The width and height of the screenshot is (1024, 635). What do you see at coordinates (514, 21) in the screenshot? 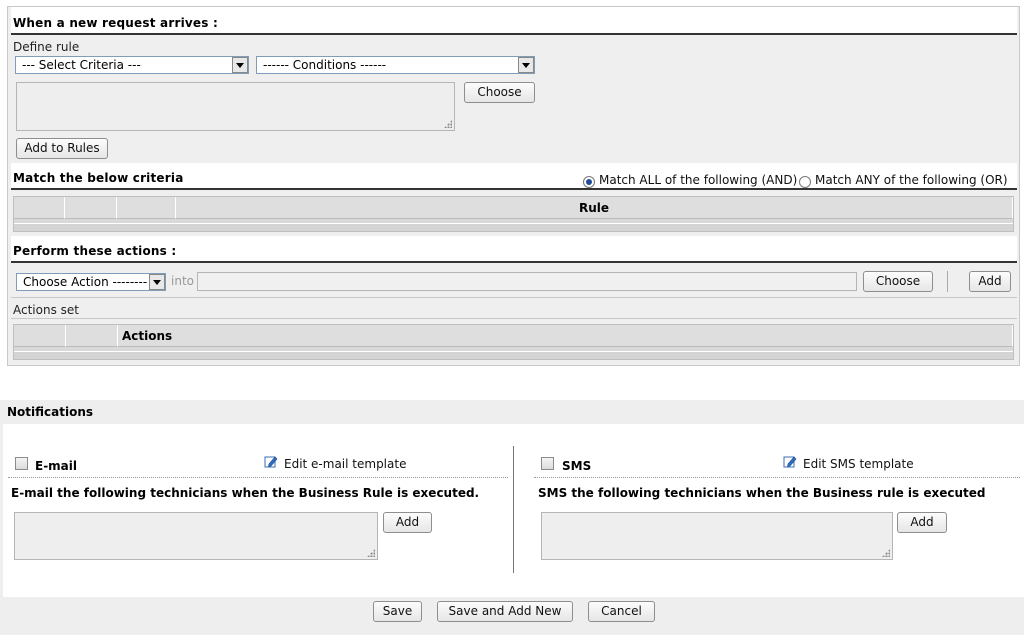
I see `new-request-section-header: When a new request arrives :` at bounding box center [514, 21].